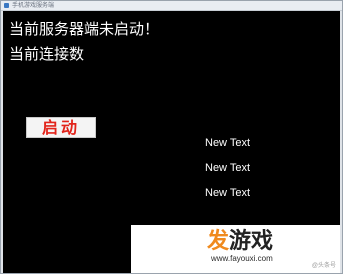 This screenshot has height=274, width=343. I want to click on start-button: 启动, so click(61, 127).